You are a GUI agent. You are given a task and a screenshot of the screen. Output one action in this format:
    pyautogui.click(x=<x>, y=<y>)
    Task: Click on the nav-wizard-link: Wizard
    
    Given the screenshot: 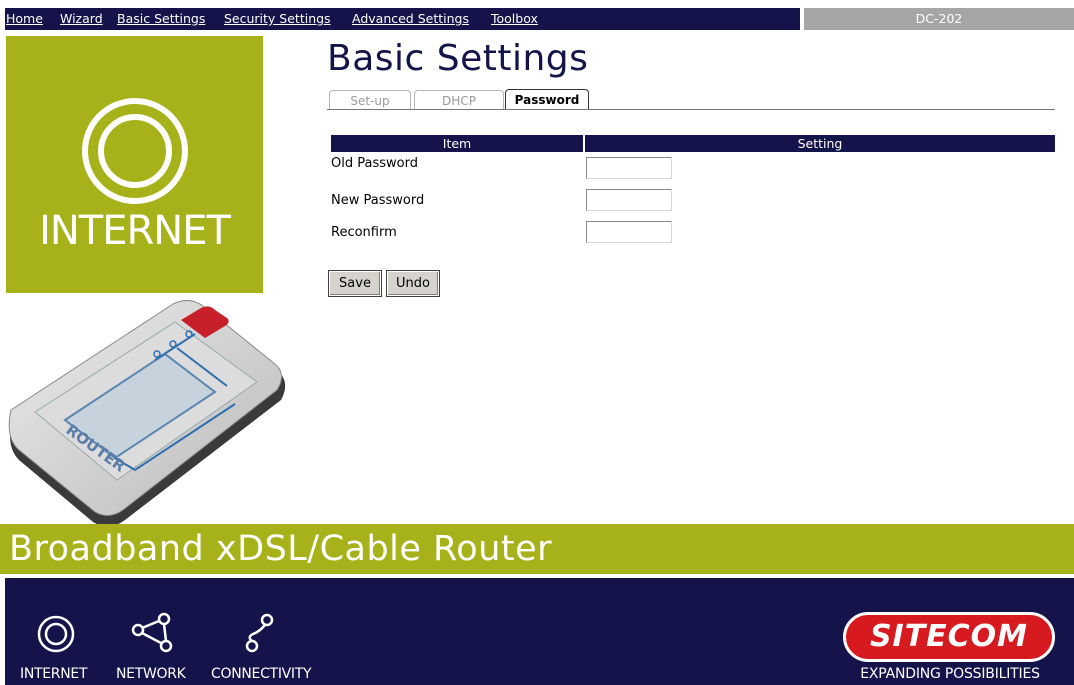 What is the action you would take?
    pyautogui.click(x=81, y=18)
    